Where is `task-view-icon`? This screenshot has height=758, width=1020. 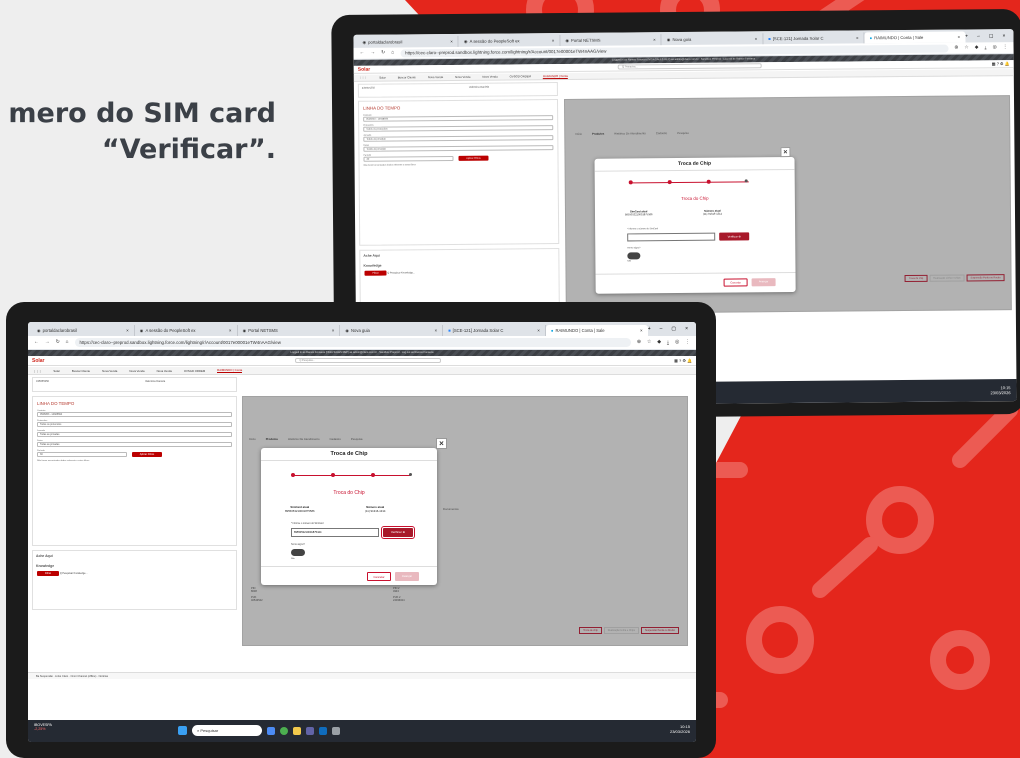
task-view-icon is located at coordinates (271, 730).